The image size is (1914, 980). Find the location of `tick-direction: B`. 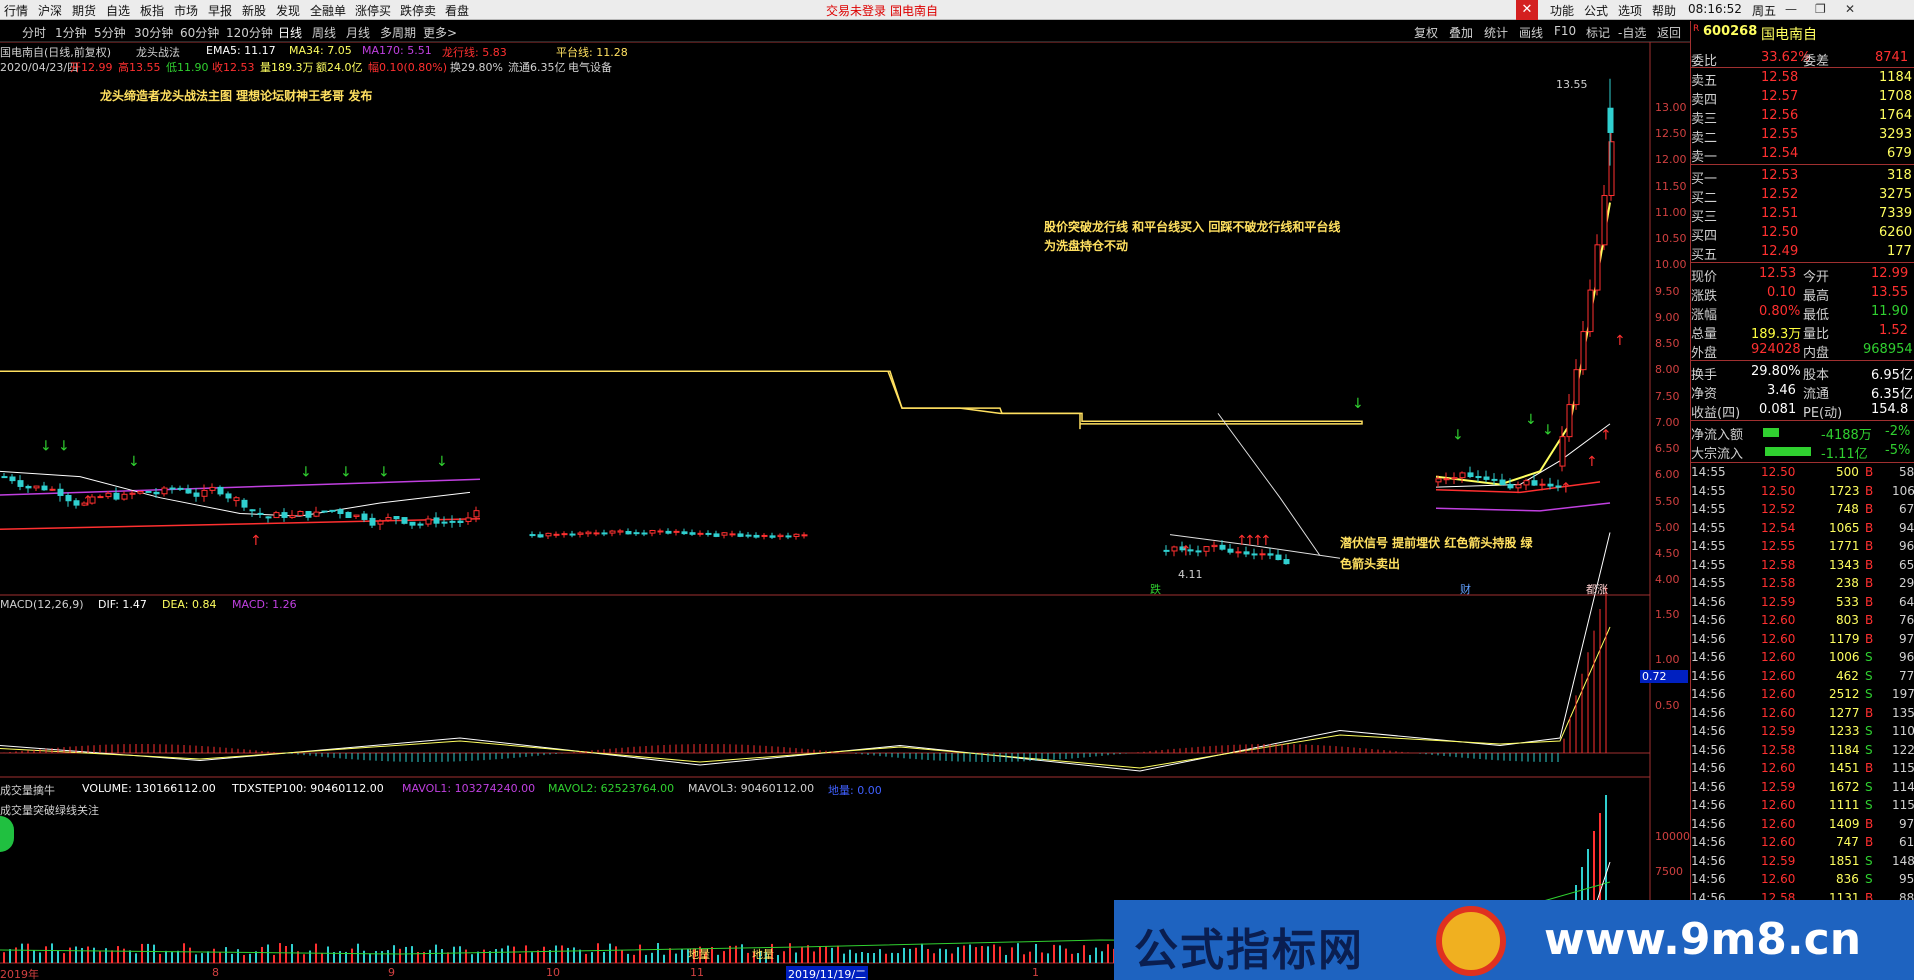

tick-direction: B is located at coordinates (1869, 509).